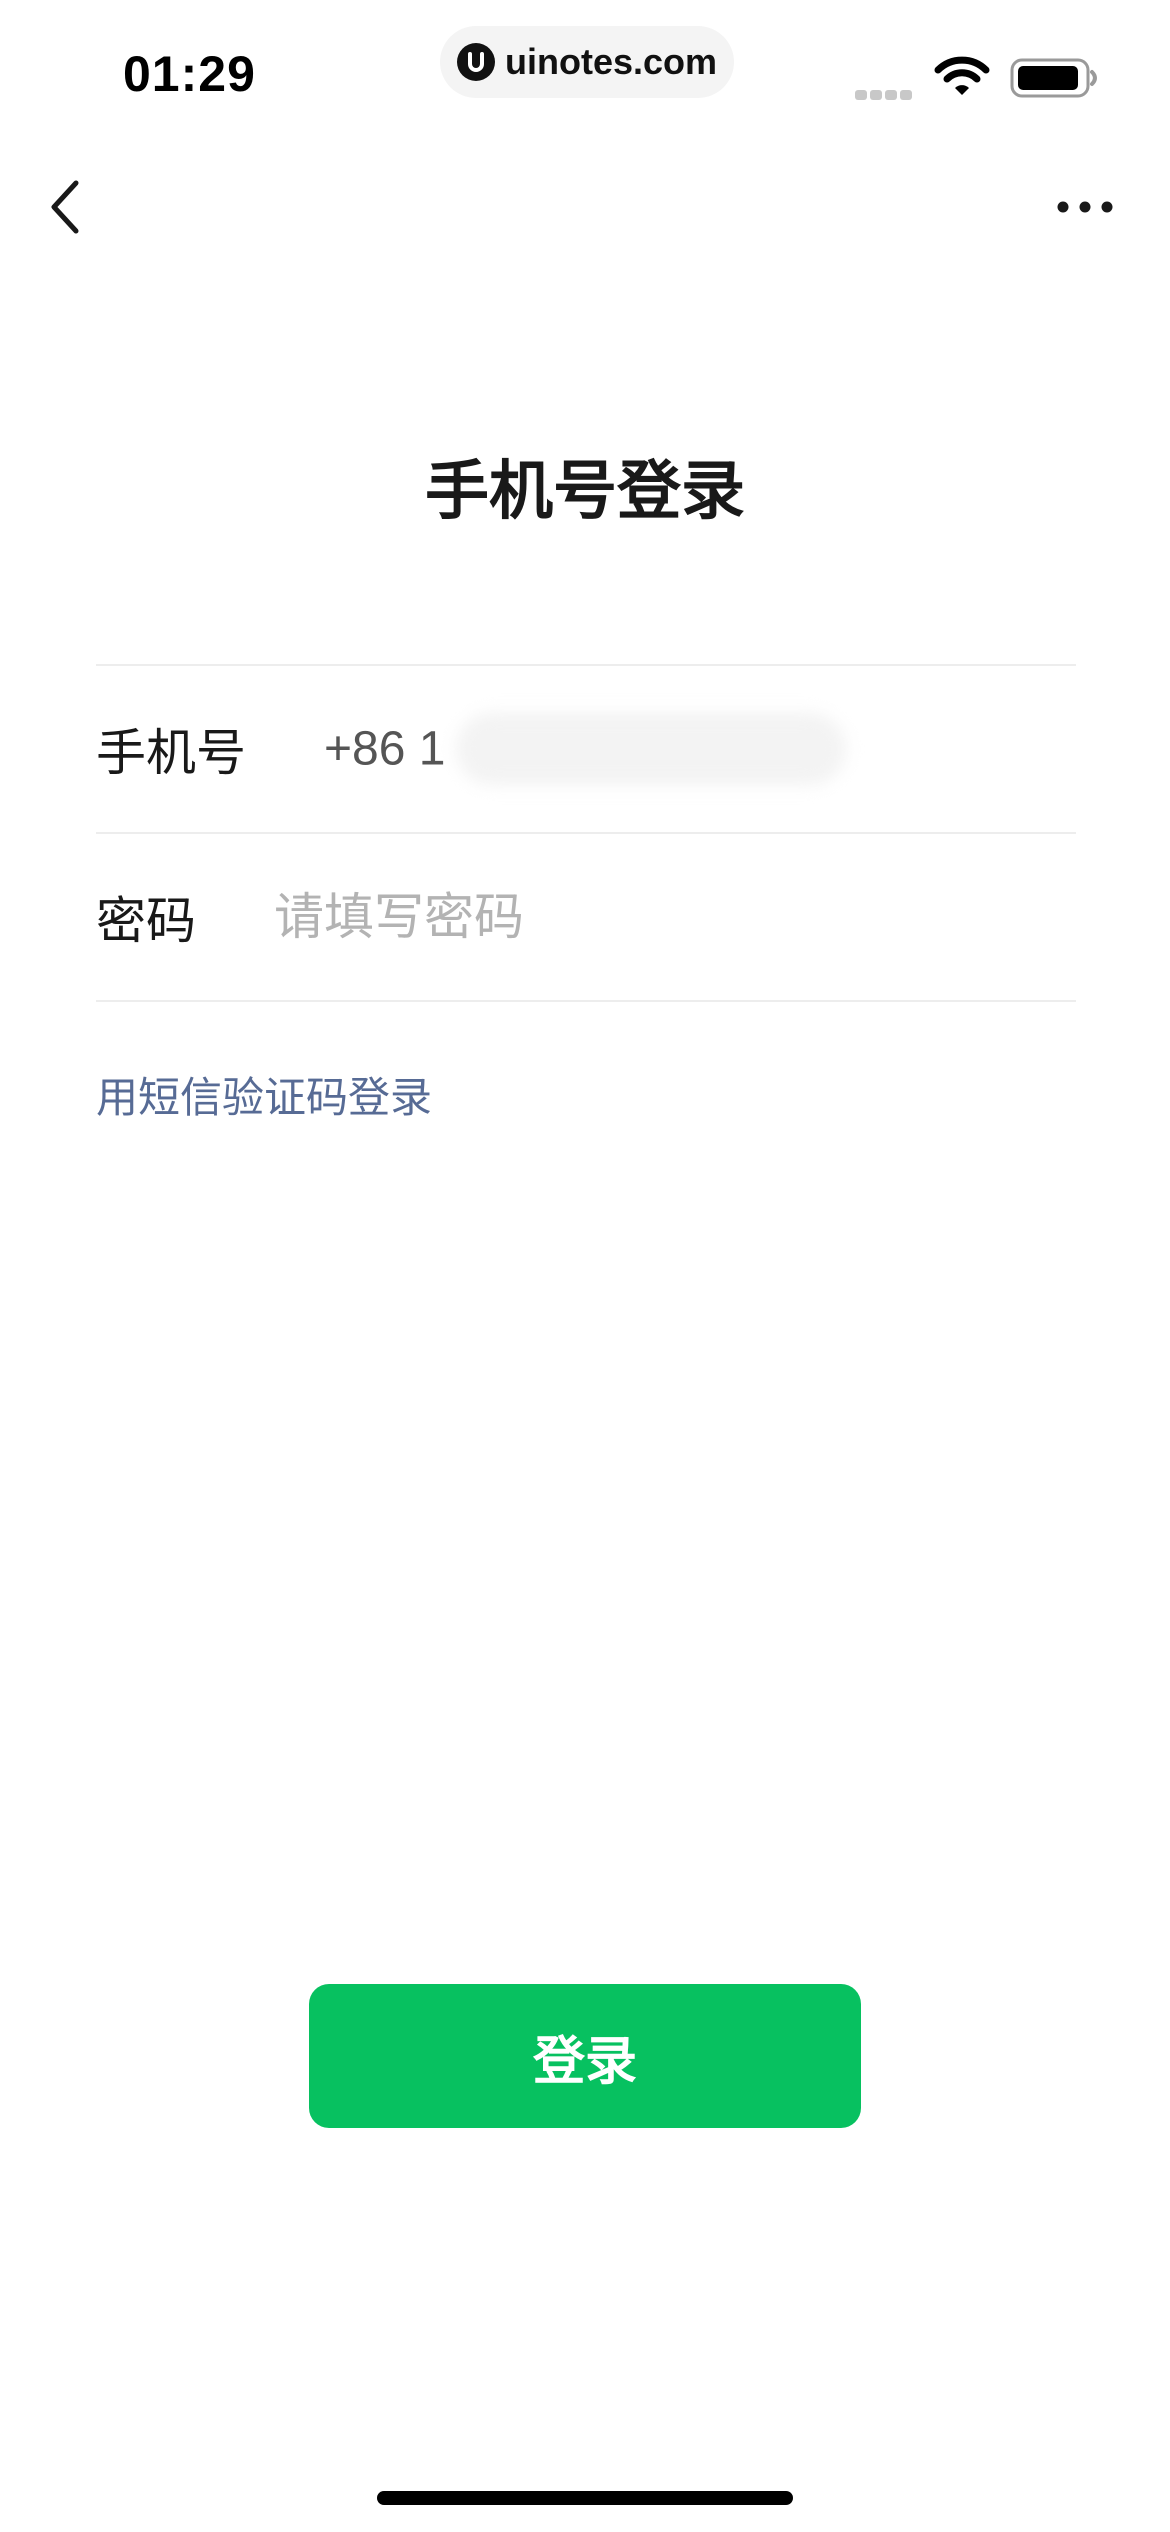 The image size is (1170, 2532). I want to click on phone-row: 手机号 +86 1, so click(586, 749).